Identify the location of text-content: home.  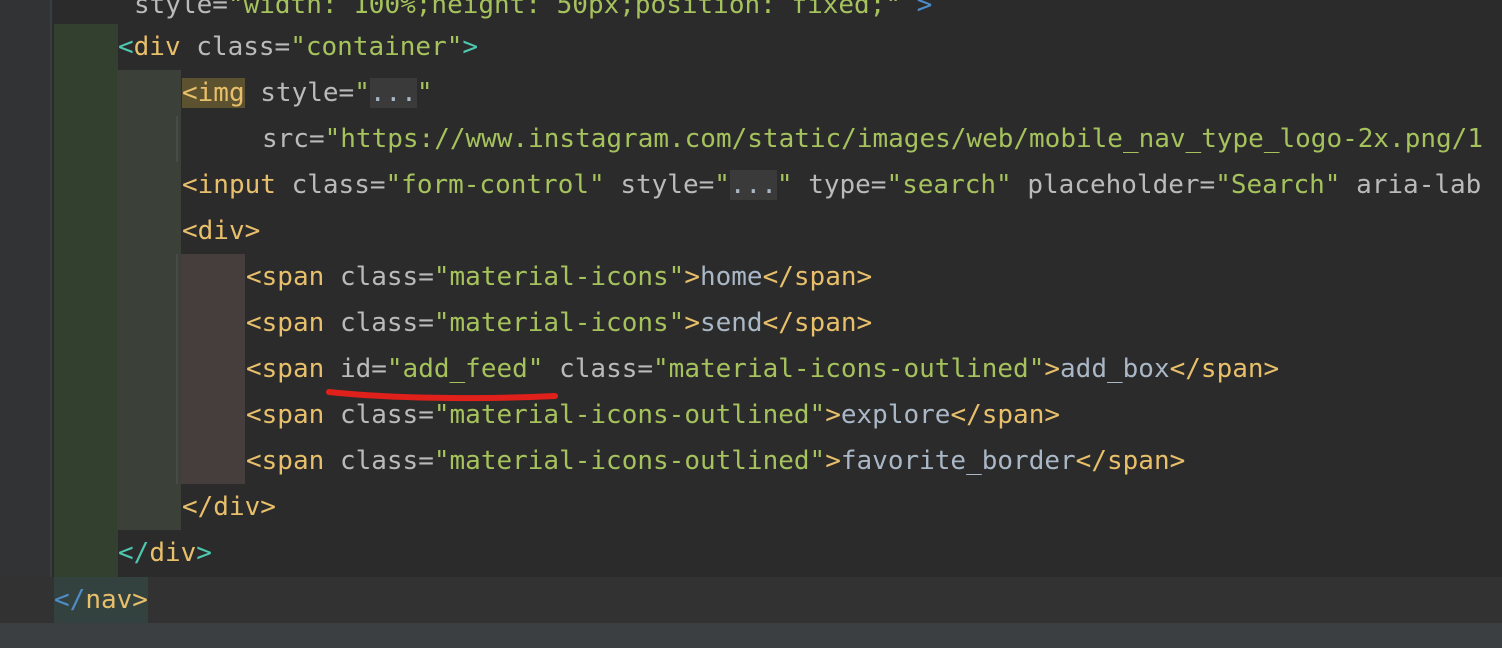
(731, 277).